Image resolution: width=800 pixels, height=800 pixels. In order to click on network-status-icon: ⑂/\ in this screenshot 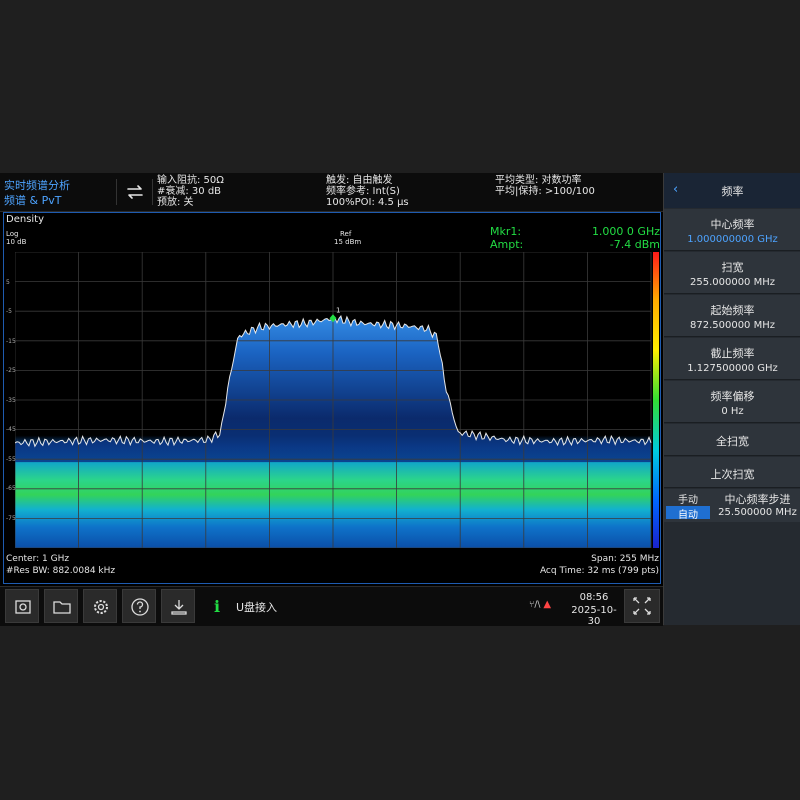, I will do `click(535, 605)`.